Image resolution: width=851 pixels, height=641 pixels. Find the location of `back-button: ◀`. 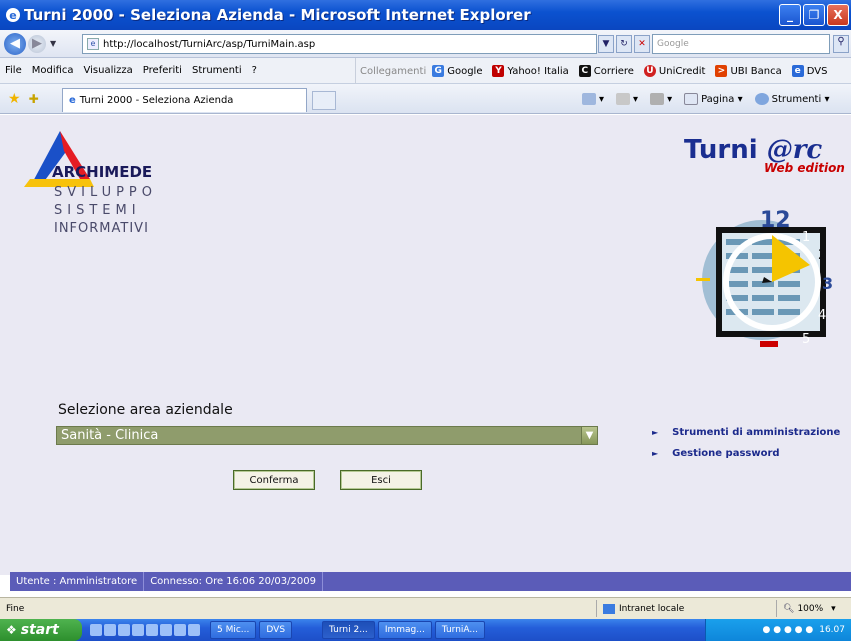

back-button: ◀ is located at coordinates (15, 43).